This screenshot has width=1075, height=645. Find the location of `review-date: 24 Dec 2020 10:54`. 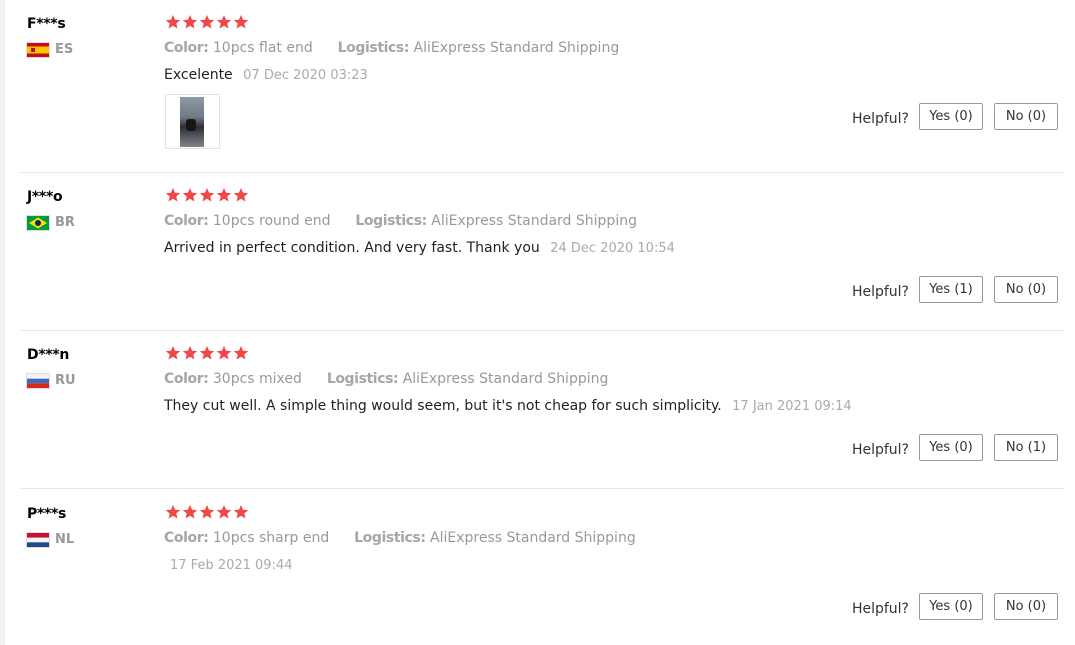

review-date: 24 Dec 2020 10:54 is located at coordinates (612, 248).